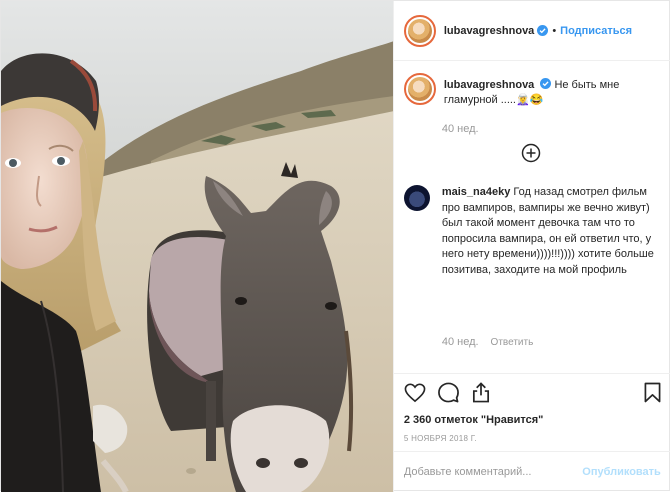 Image resolution: width=670 pixels, height=492 pixels. What do you see at coordinates (596, 31) in the screenshot?
I see `follow-button: Подписаться` at bounding box center [596, 31].